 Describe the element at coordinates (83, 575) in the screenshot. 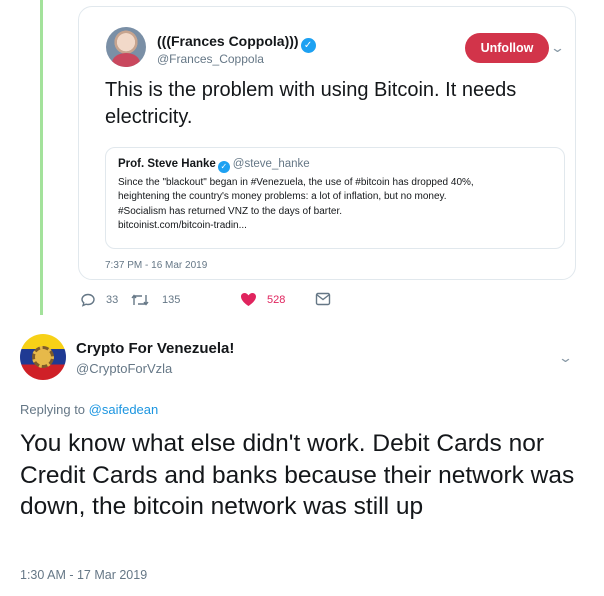

I see `tweet-timestamp: 1:30 AM - 17 Mar 2019` at that location.